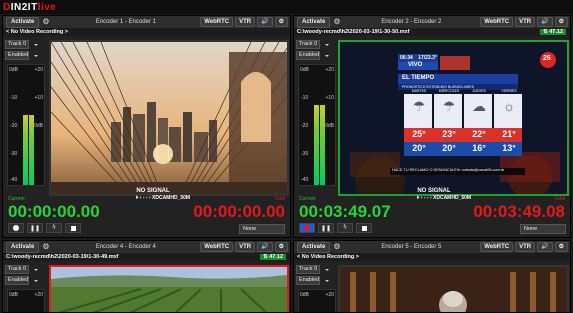 The image size is (573, 313). What do you see at coordinates (44, 228) in the screenshot?
I see `transport-controls: ❚❚ ⫩` at bounding box center [44, 228].